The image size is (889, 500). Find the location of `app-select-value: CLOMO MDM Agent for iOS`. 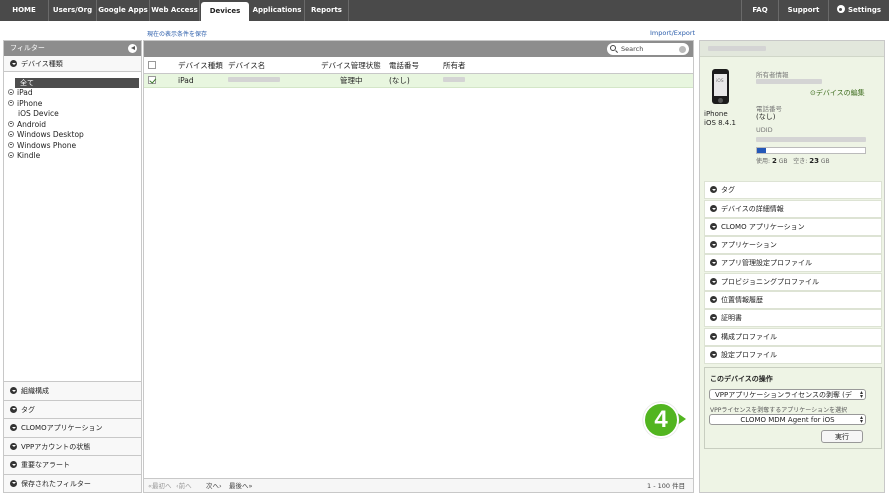

app-select-value: CLOMO MDM Agent for iOS is located at coordinates (787, 420).